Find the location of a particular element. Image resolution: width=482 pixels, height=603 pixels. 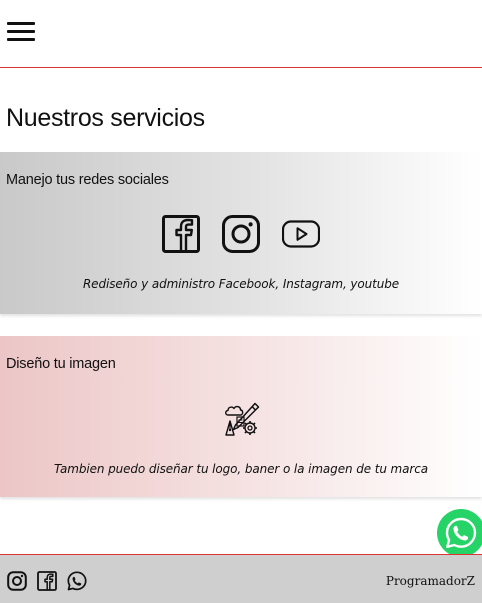

hamburger-menu-icon is located at coordinates (21, 32).